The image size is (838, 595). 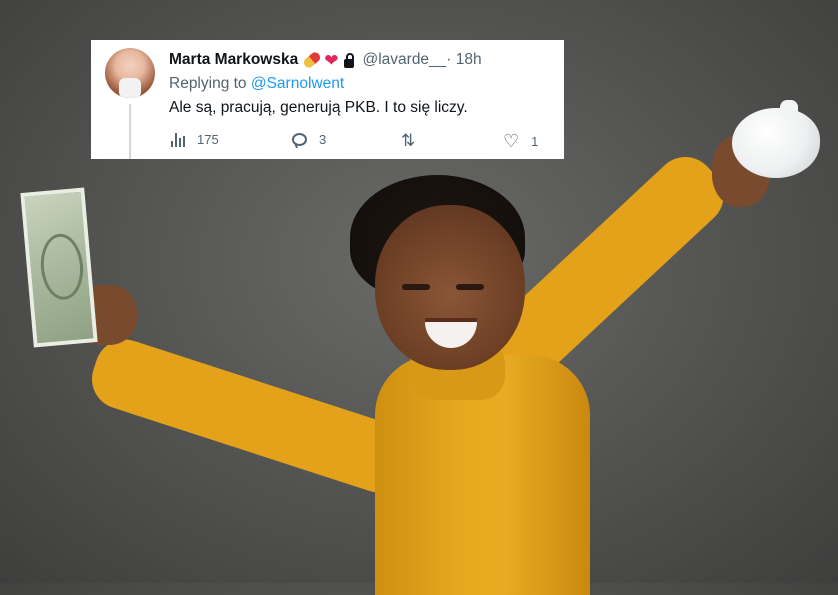 What do you see at coordinates (208, 139) in the screenshot?
I see `views-count: 175` at bounding box center [208, 139].